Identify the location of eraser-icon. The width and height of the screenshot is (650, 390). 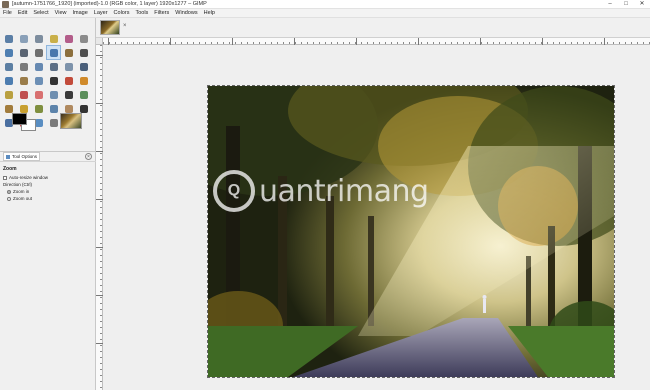
(38, 94).